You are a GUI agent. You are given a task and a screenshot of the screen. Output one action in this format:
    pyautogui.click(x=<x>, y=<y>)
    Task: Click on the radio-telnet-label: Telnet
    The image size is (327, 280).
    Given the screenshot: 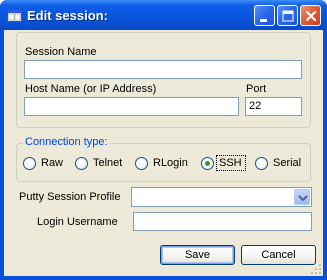 What is the action you would take?
    pyautogui.click(x=107, y=163)
    